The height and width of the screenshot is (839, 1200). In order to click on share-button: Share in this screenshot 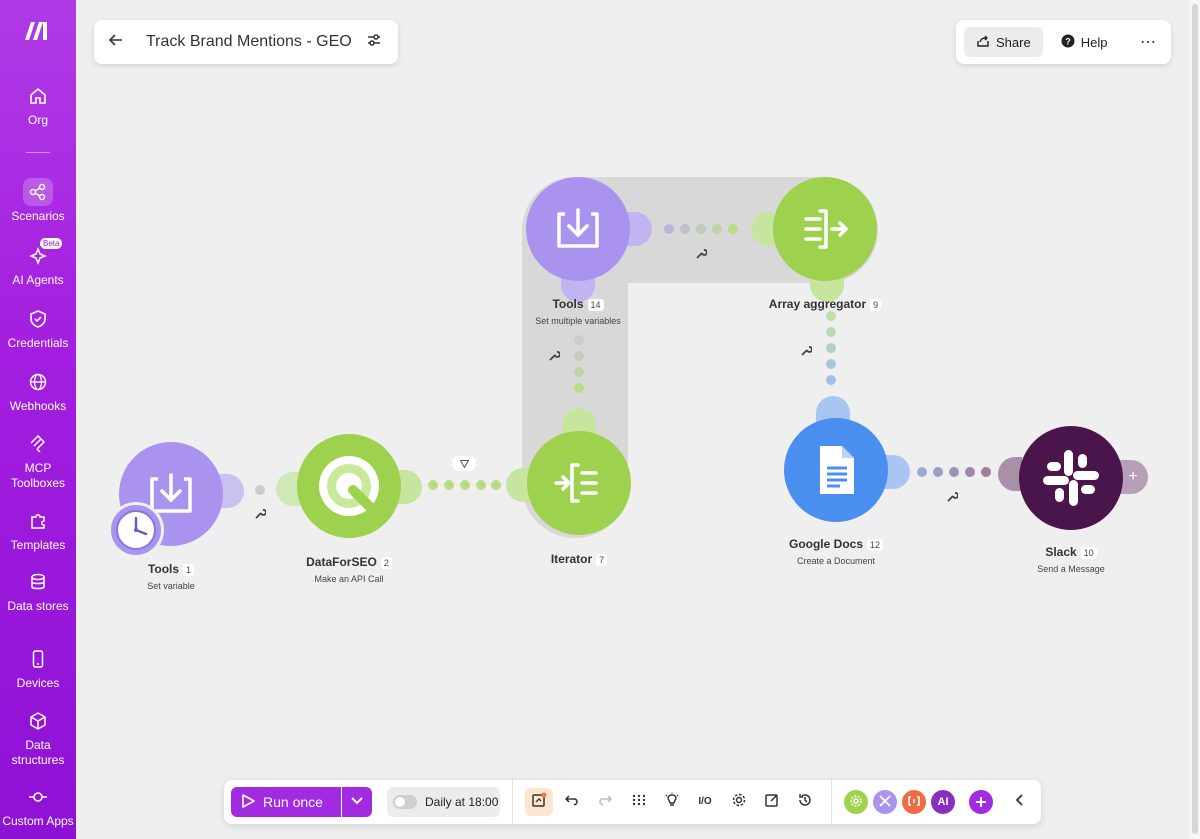, I will do `click(1003, 42)`.